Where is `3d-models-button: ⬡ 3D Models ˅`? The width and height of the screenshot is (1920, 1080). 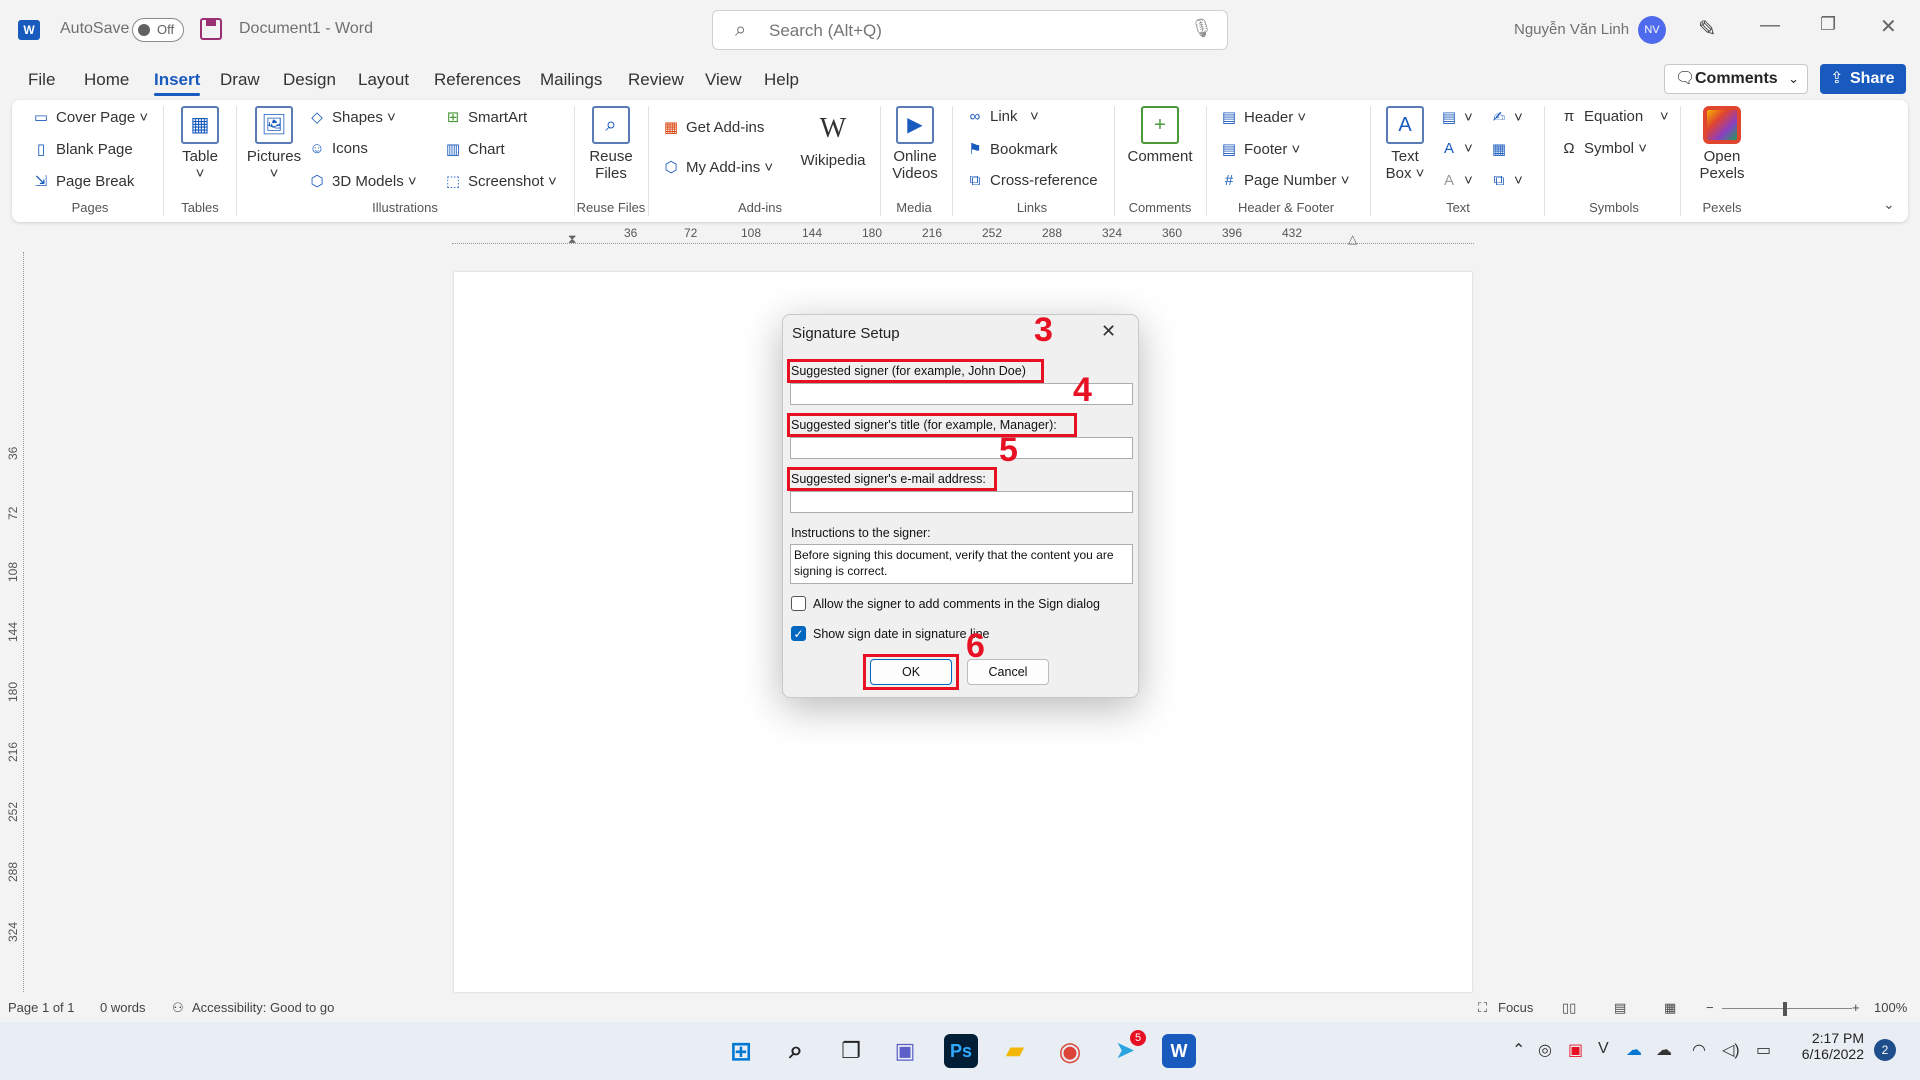
3d-models-button: ⬡ 3D Models ˅ is located at coordinates (362, 181).